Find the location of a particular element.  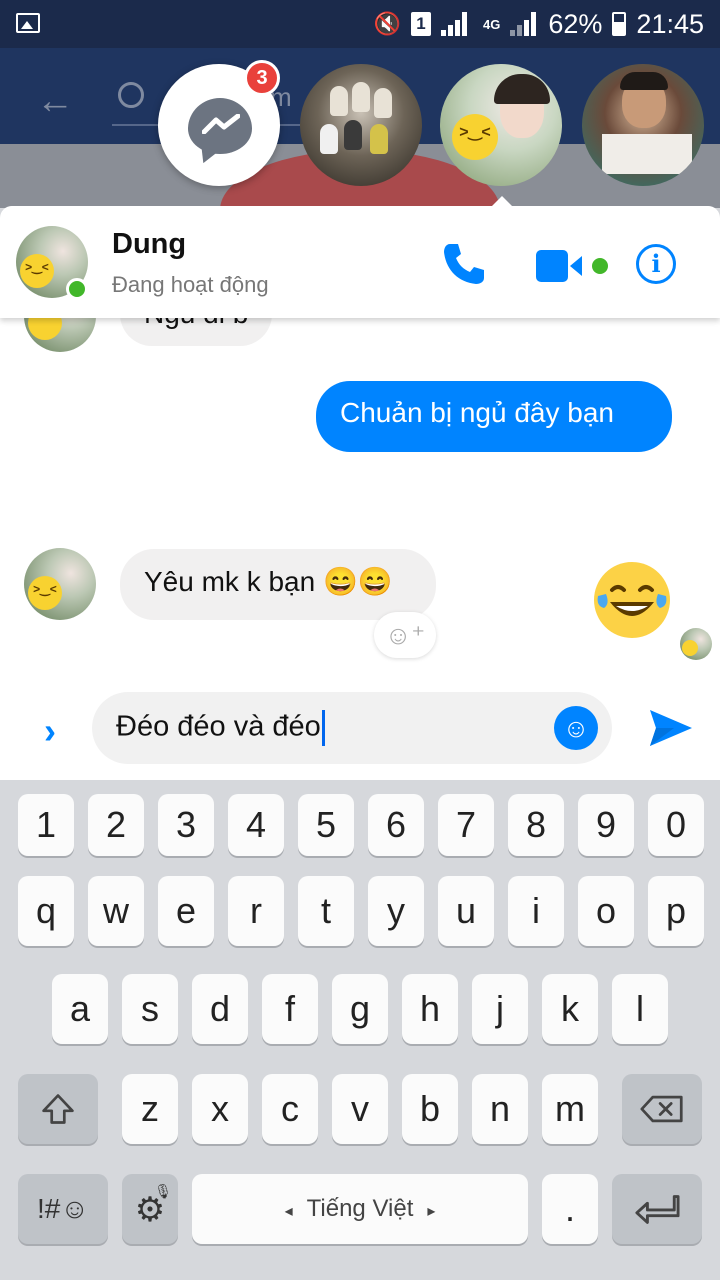

info-icon: i is located at coordinates (656, 264).